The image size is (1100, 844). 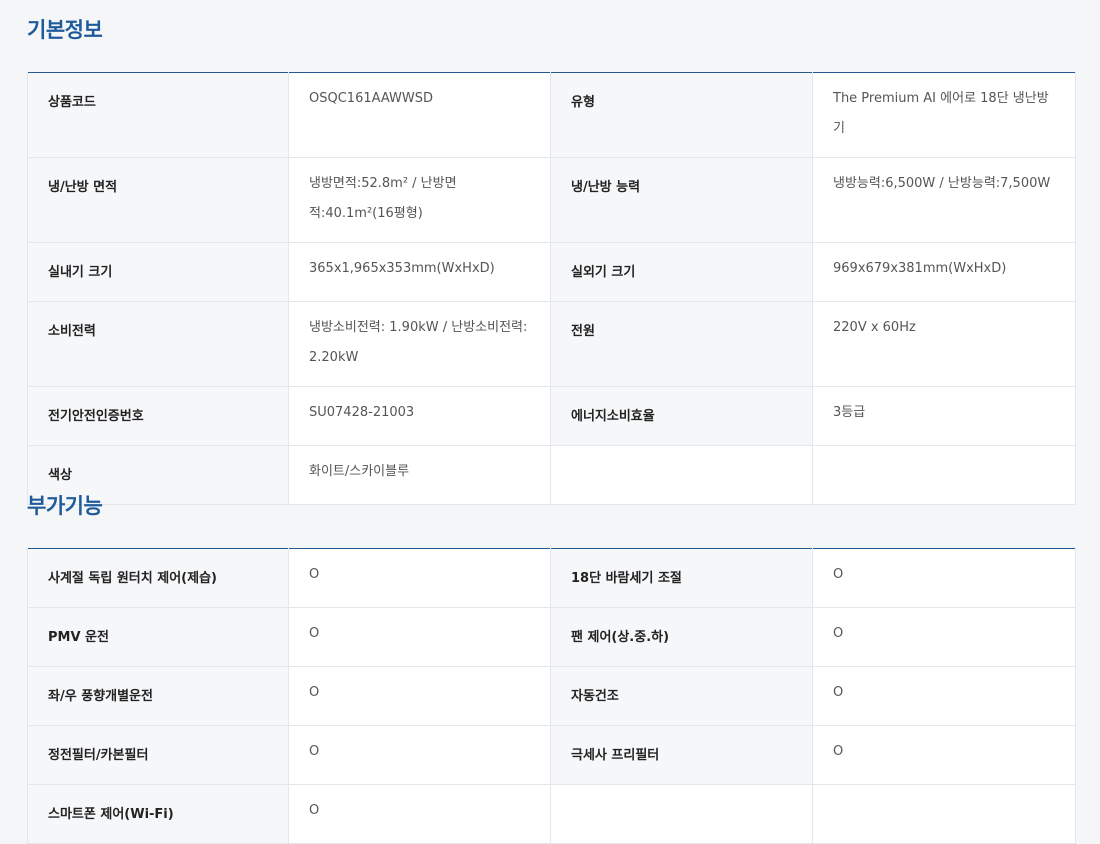 I want to click on spec-label: 유형, so click(x=681, y=115).